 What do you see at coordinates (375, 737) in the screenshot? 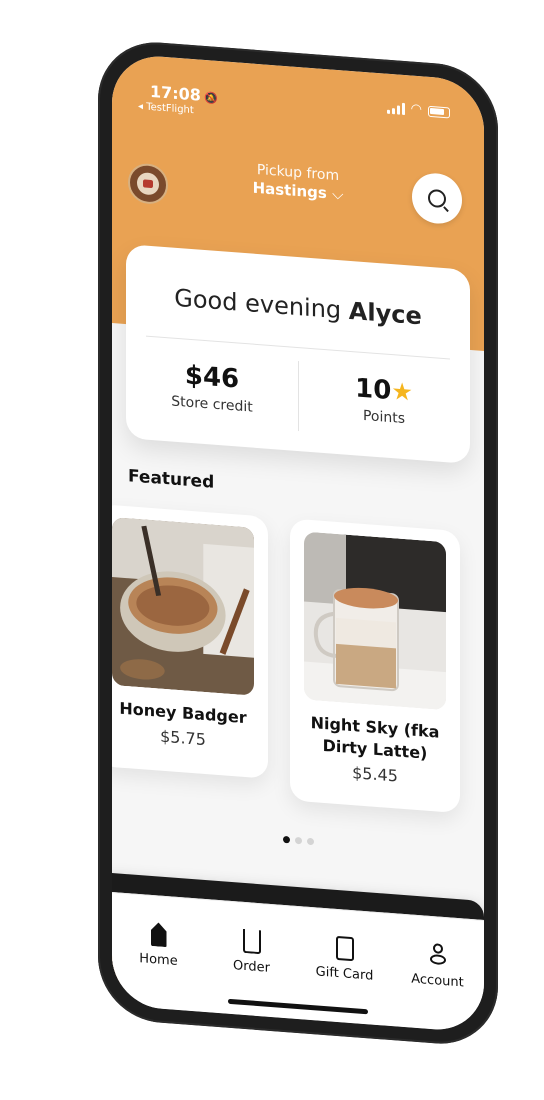
I see `product-name: Night Sky (fka Dirty Latte)` at bounding box center [375, 737].